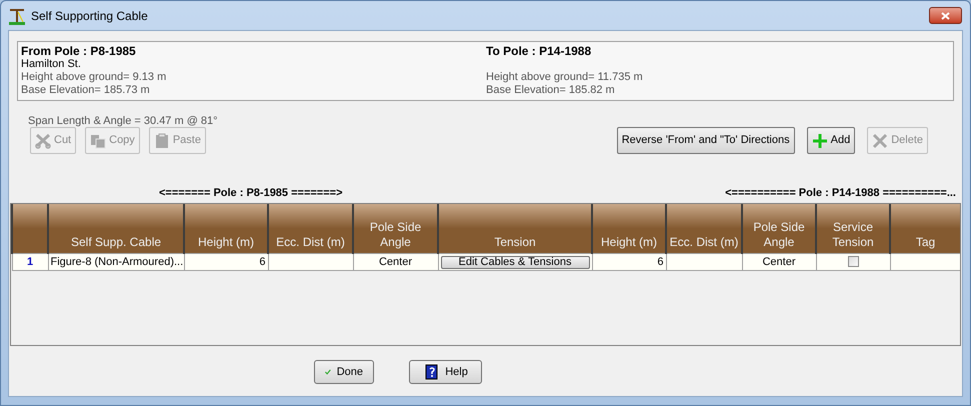  Describe the element at coordinates (123, 121) in the screenshot. I see `span-text: Span Length & Angle = 30.47 m @ 81°` at that location.